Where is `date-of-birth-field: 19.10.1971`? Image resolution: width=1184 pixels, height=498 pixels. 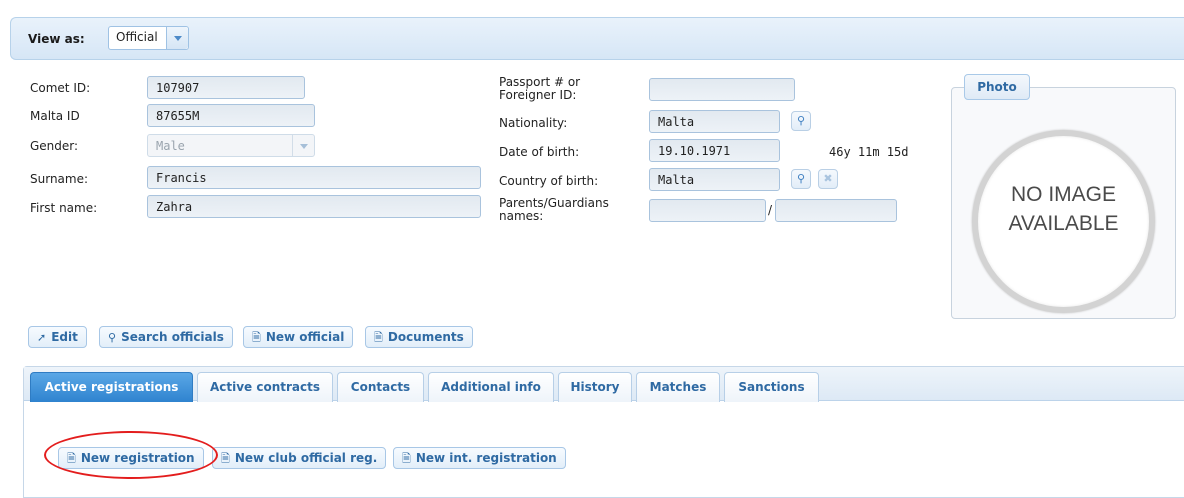
date-of-birth-field: 19.10.1971 is located at coordinates (714, 150).